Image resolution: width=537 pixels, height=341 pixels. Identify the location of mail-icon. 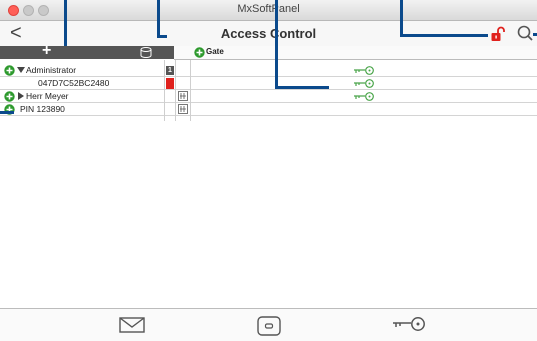
(132, 325).